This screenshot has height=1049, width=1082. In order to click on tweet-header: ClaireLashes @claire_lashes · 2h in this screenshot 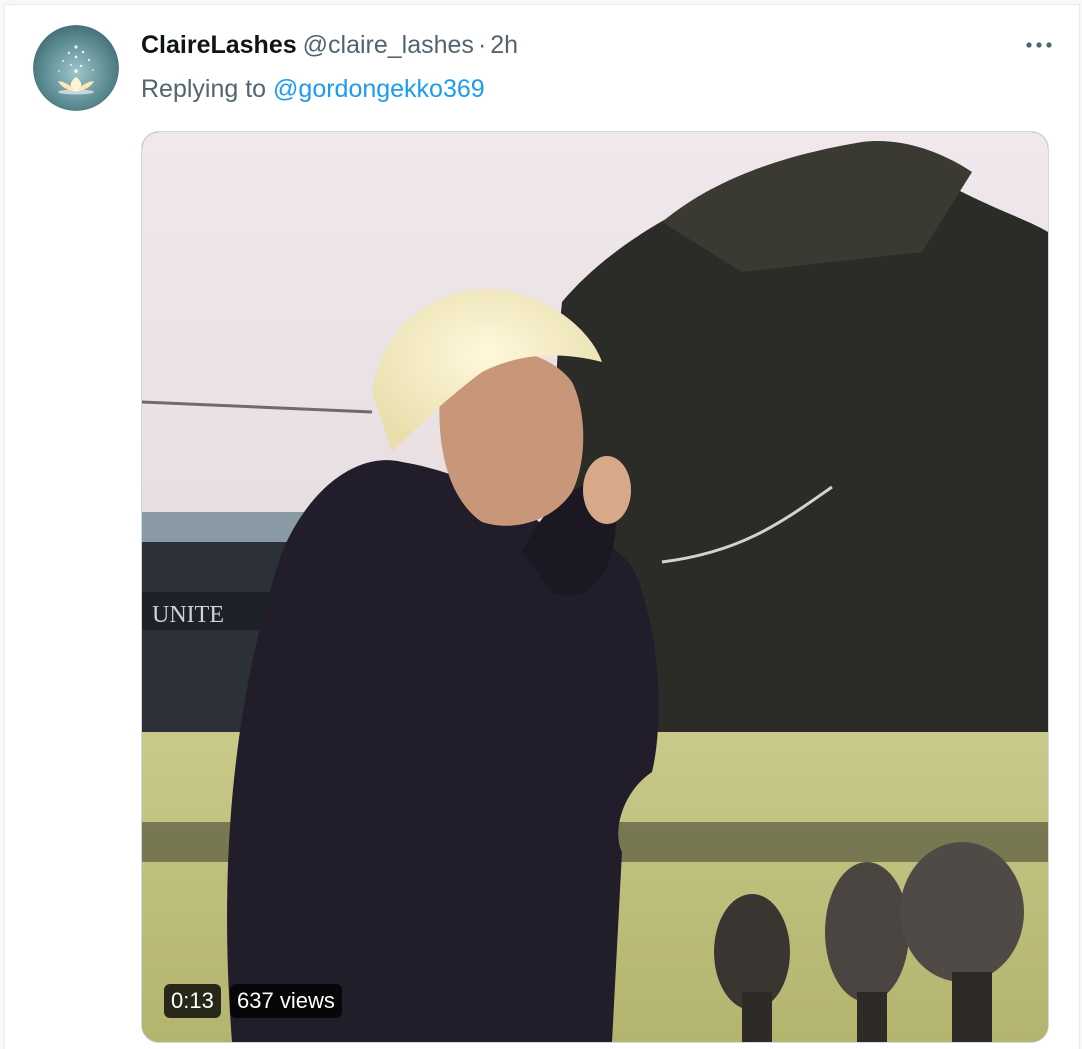, I will do `click(329, 45)`.